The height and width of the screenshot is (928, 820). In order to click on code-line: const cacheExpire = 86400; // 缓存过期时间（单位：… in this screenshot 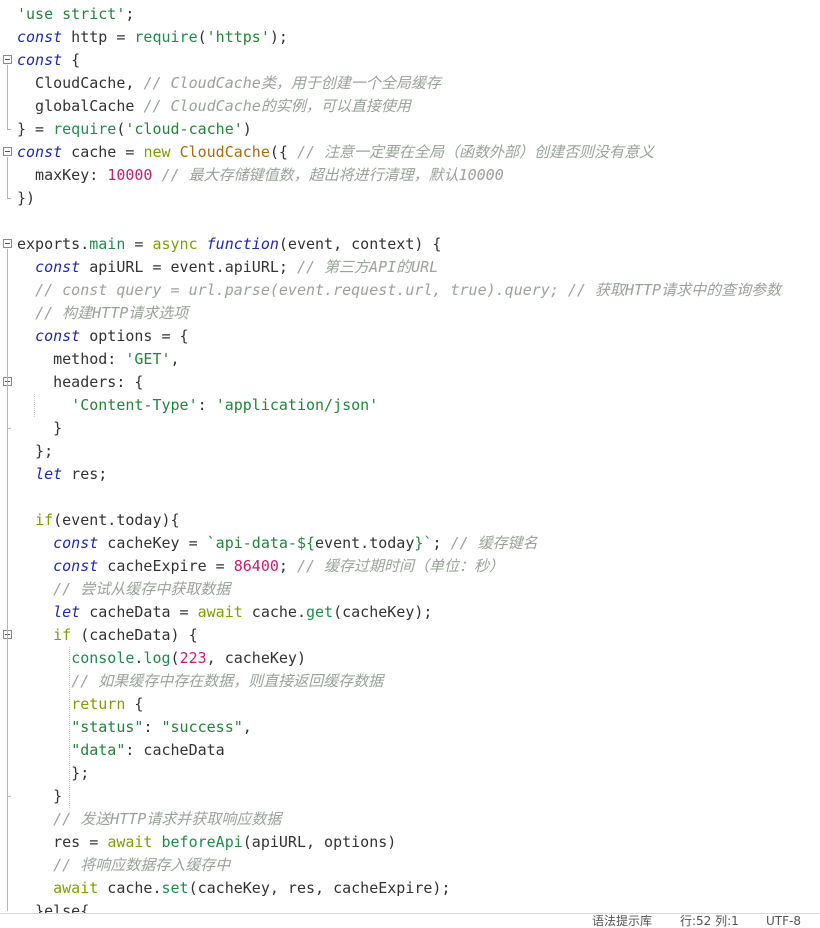, I will do `click(410, 566)`.